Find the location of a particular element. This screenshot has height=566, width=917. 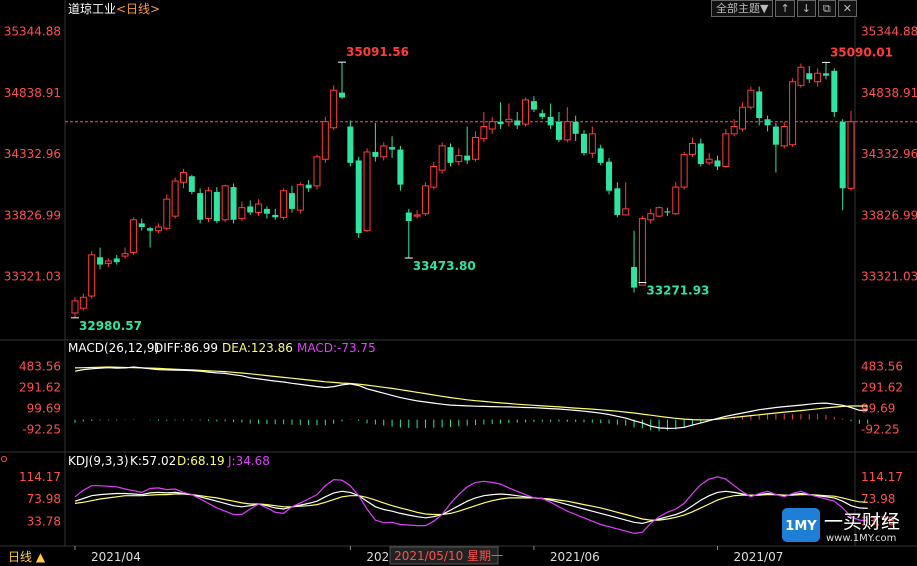

price-tick-left: 33321.03 is located at coordinates (32, 277).